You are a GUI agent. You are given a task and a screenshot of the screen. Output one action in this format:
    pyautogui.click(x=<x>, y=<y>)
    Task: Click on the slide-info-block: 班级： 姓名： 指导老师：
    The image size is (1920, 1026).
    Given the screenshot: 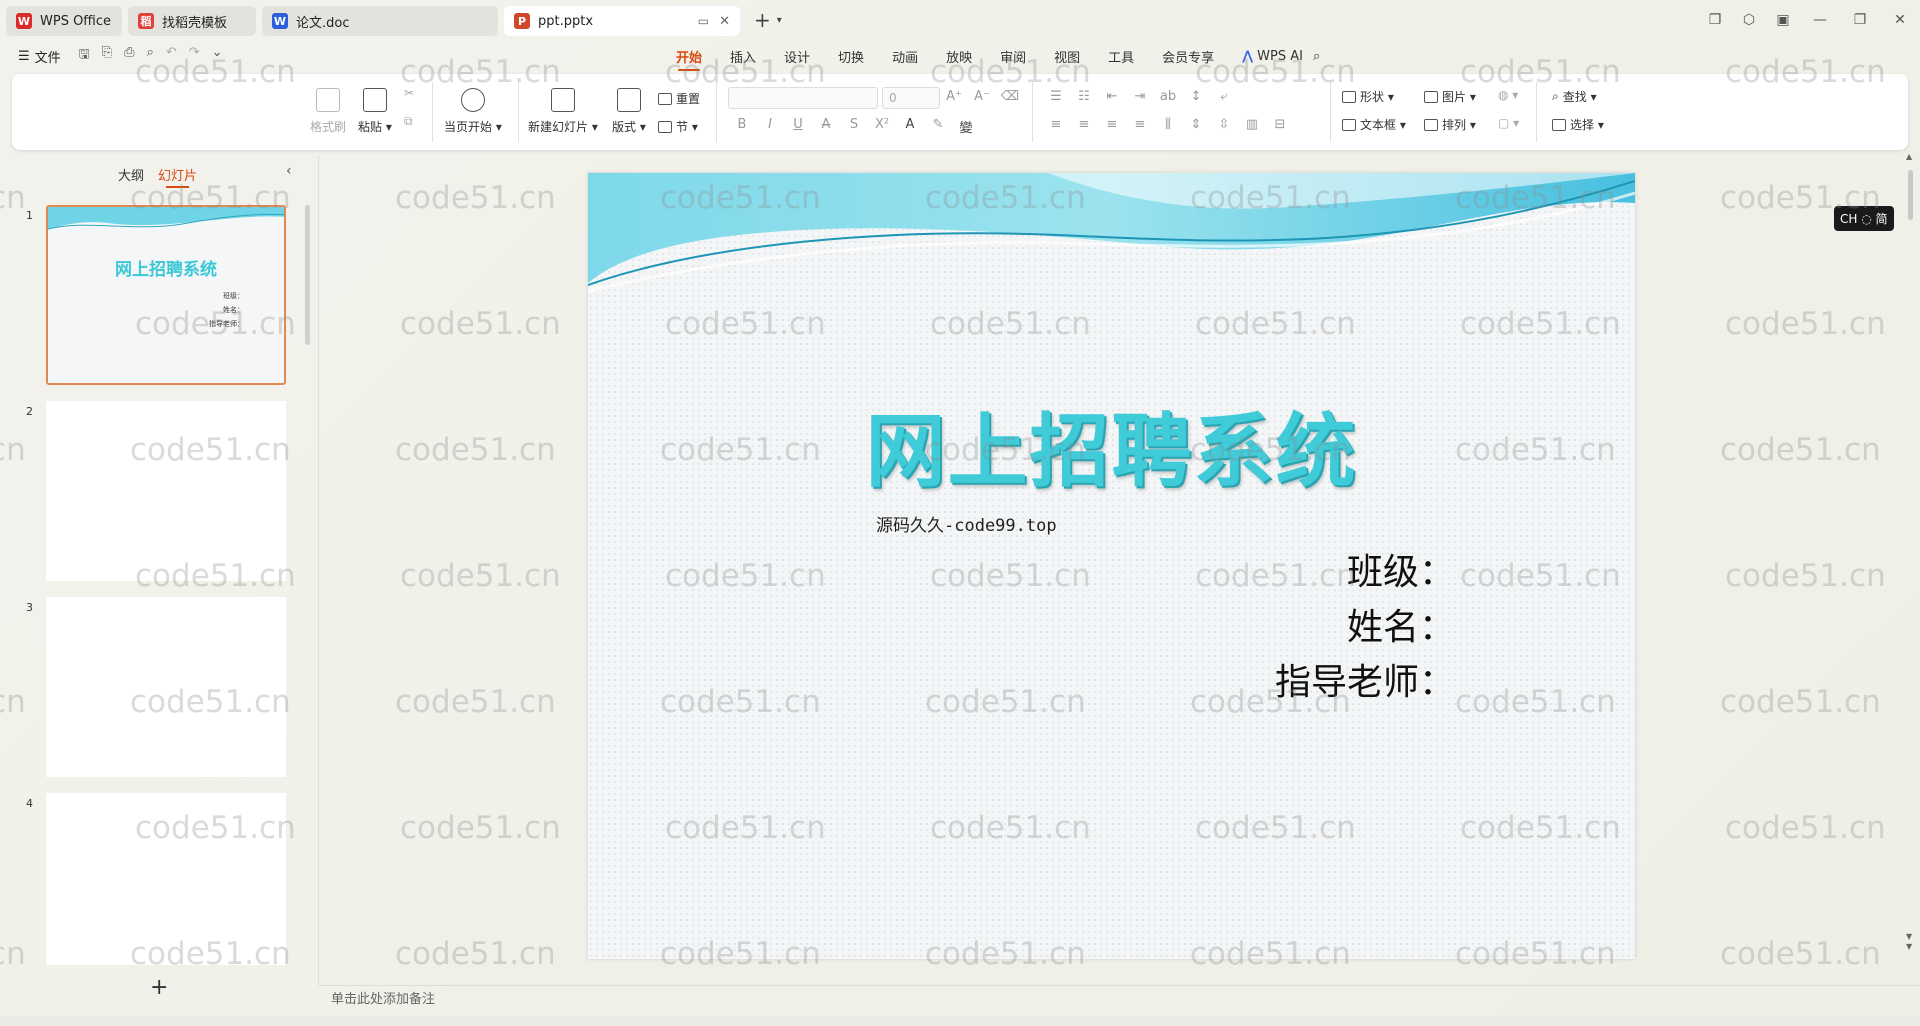 What is the action you would take?
    pyautogui.click(x=1365, y=627)
    